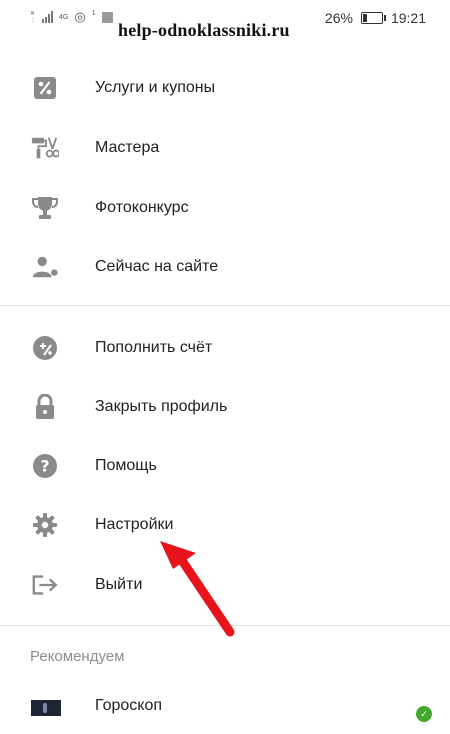  What do you see at coordinates (107, 17) in the screenshot?
I see `notification-icon` at bounding box center [107, 17].